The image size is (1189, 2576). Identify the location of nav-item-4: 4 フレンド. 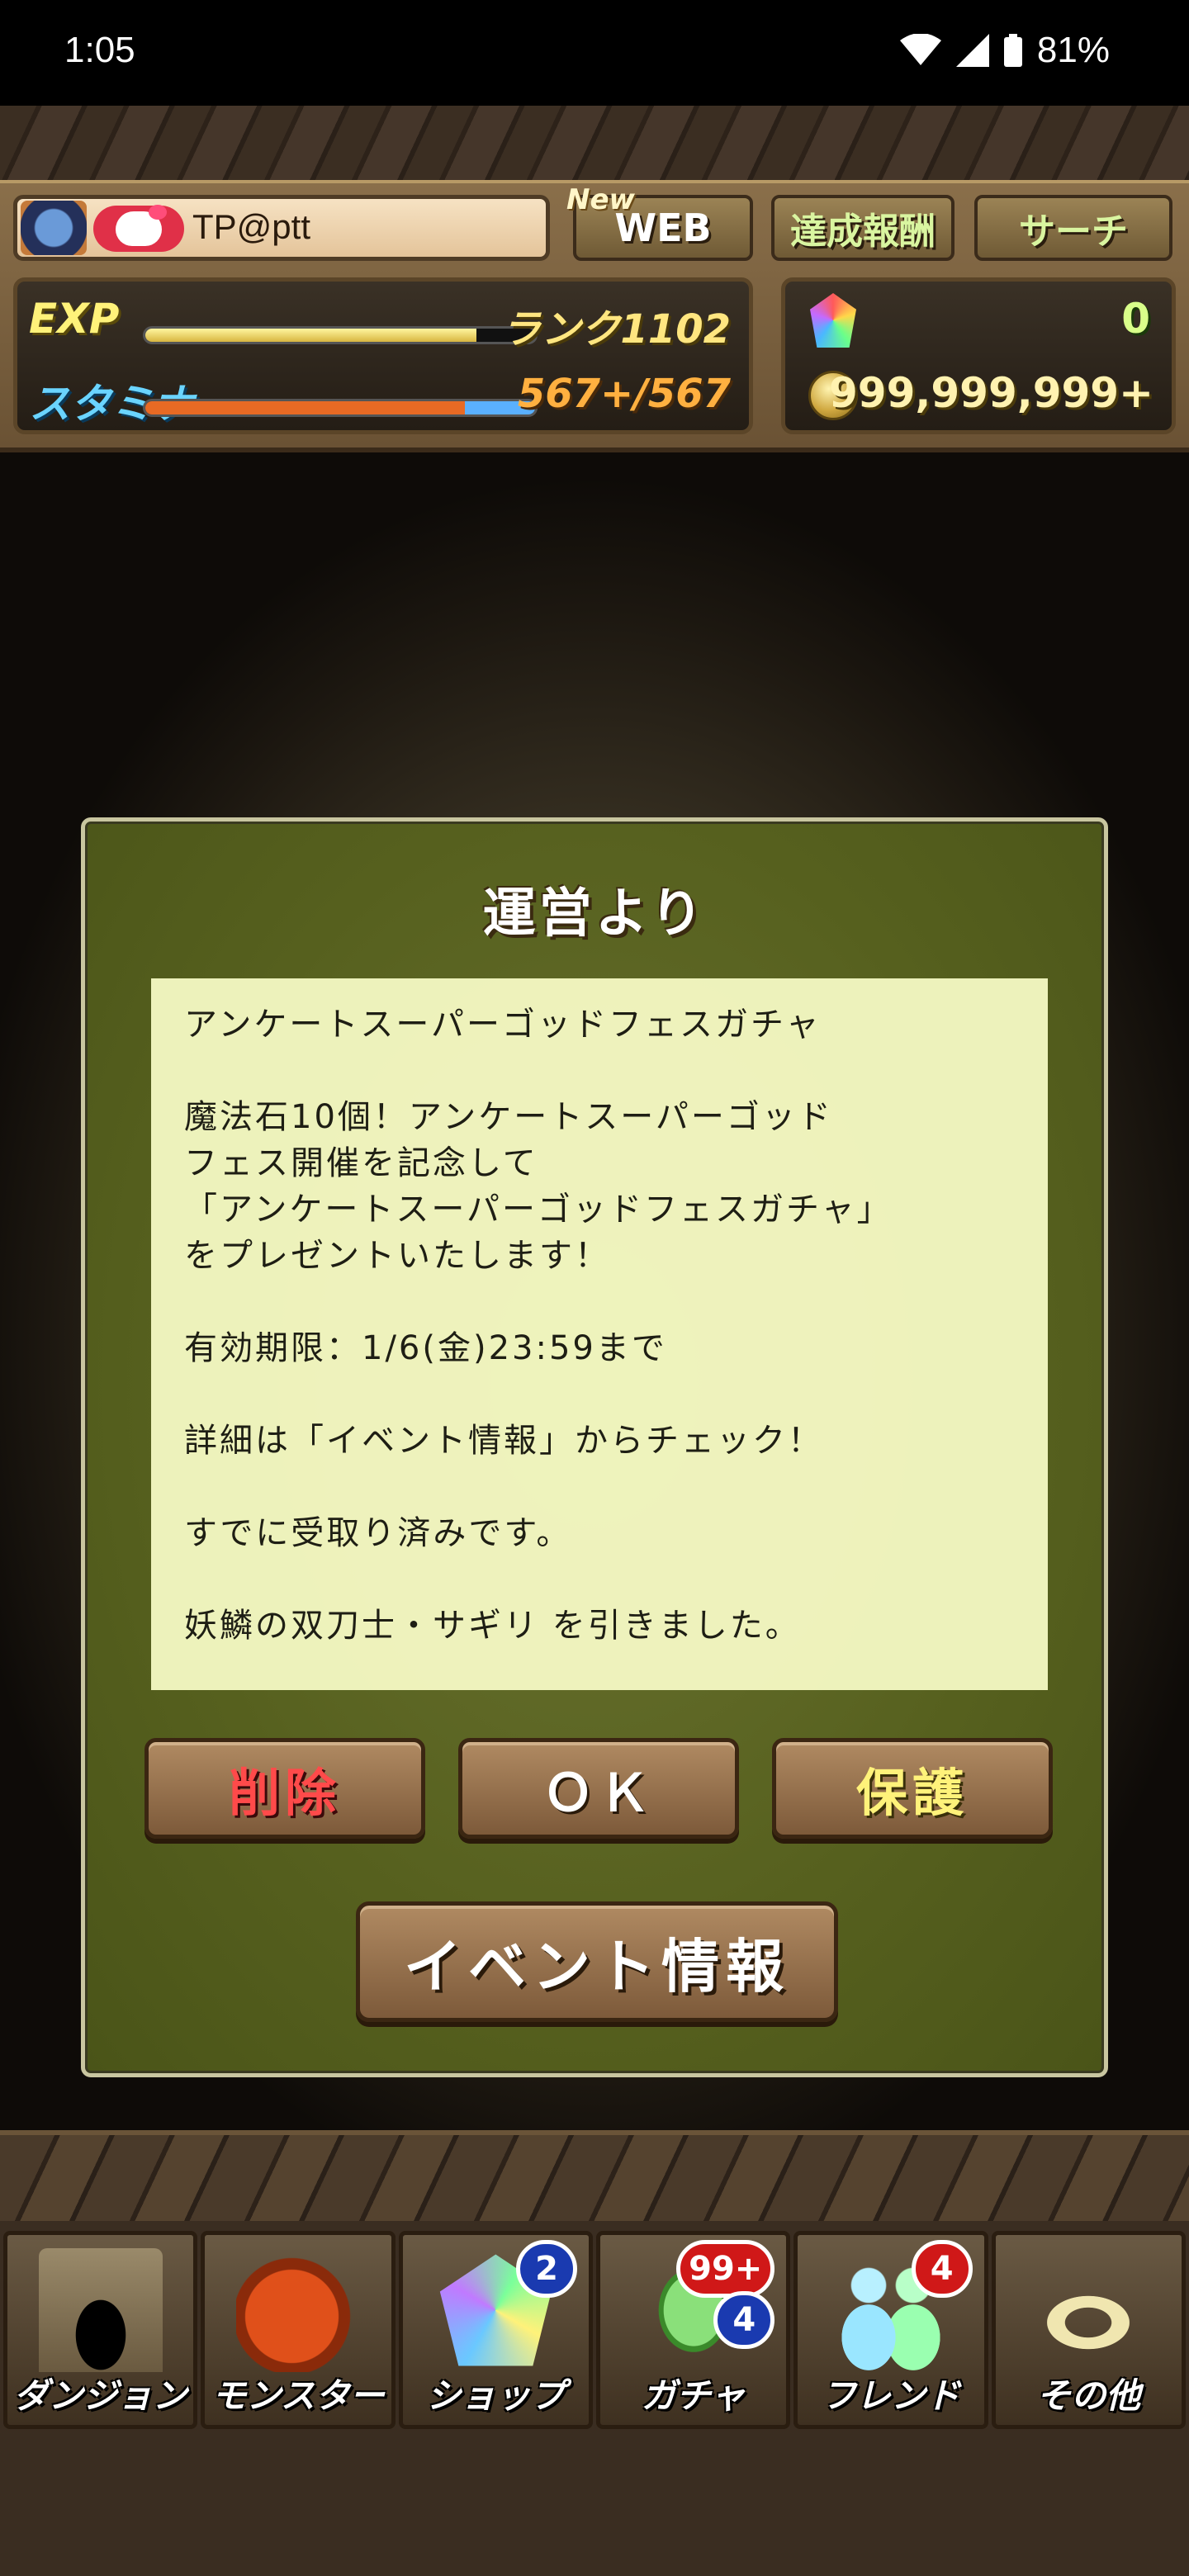
(890, 2330).